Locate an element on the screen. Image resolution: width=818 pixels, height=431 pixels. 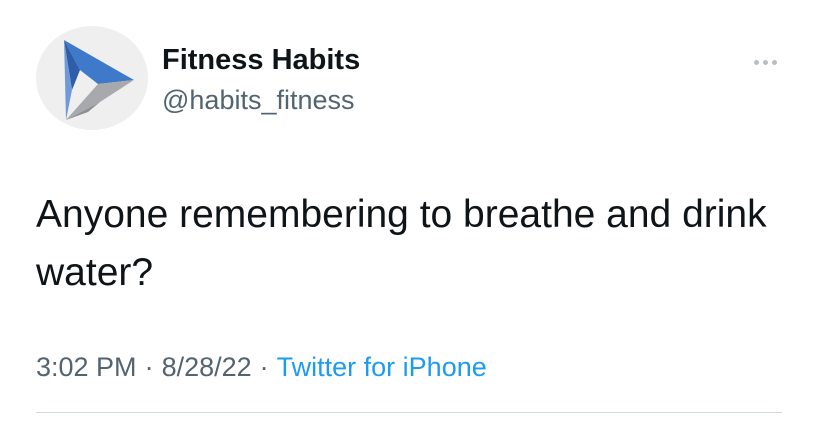
play-triangle-logo-icon is located at coordinates (99, 80).